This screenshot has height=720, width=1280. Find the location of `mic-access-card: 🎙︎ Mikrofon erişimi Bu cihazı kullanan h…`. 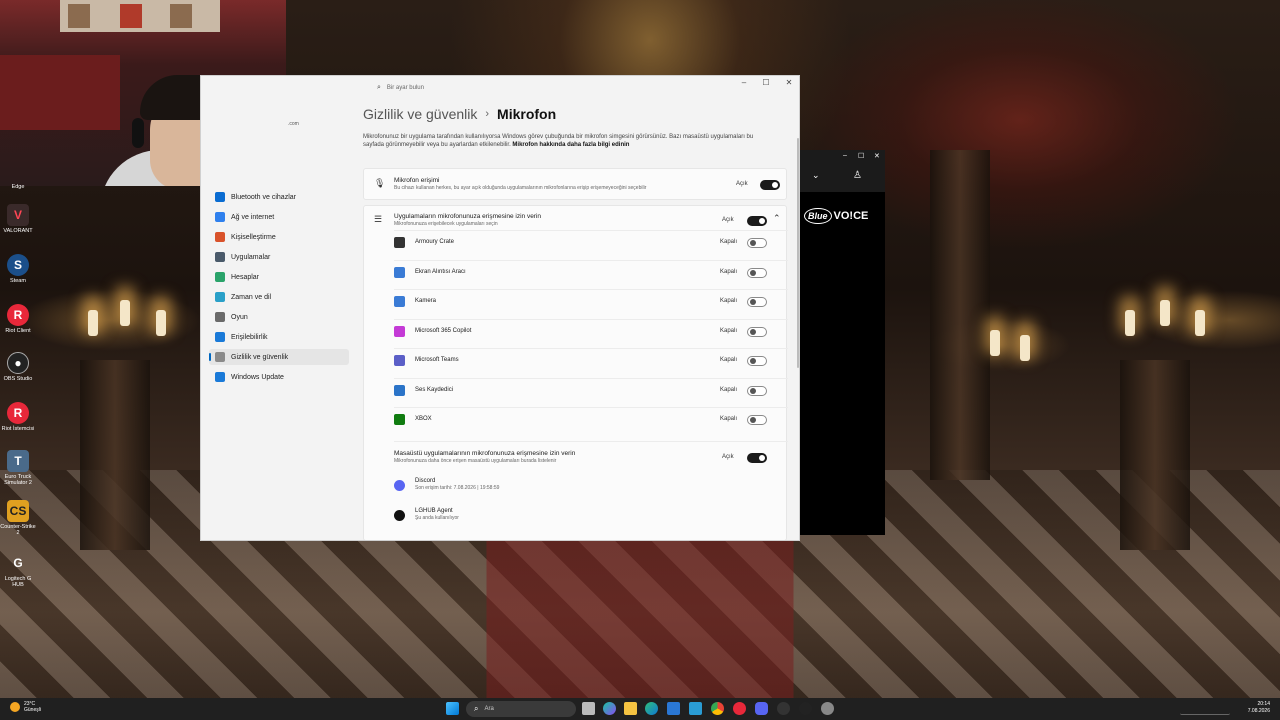

mic-access-card: 🎙︎ Mikrofon erişimi Bu cihazı kullanan h… is located at coordinates (575, 184).